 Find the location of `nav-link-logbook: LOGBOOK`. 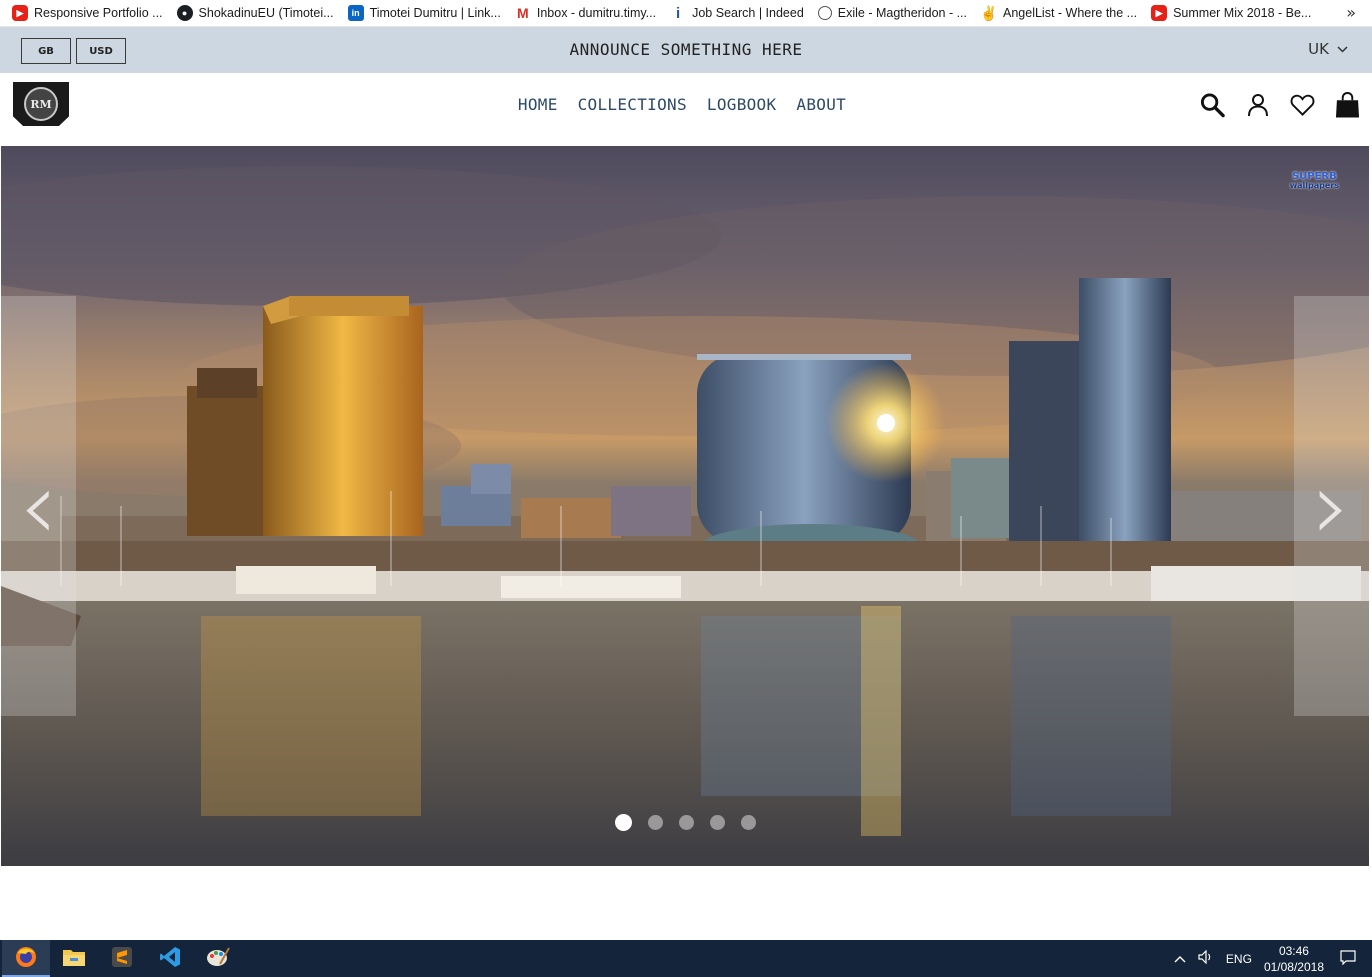

nav-link-logbook: LOGBOOK is located at coordinates (742, 104).